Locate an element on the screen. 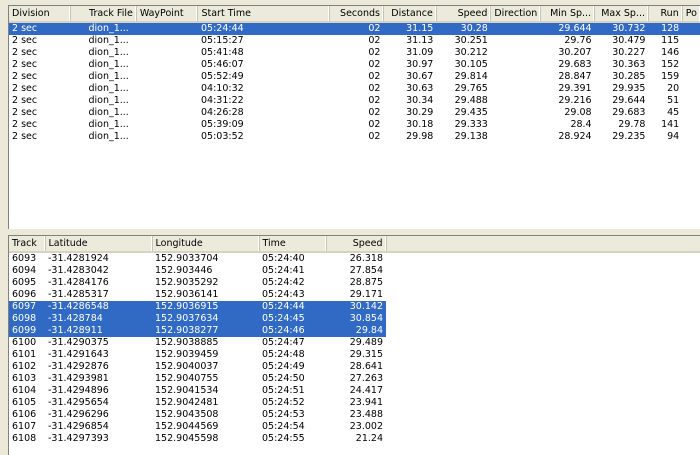 The height and width of the screenshot is (455, 700). track-point-row: 6104 -31.4294896 152.9041534 05:24:51 24.417 is located at coordinates (354, 391).